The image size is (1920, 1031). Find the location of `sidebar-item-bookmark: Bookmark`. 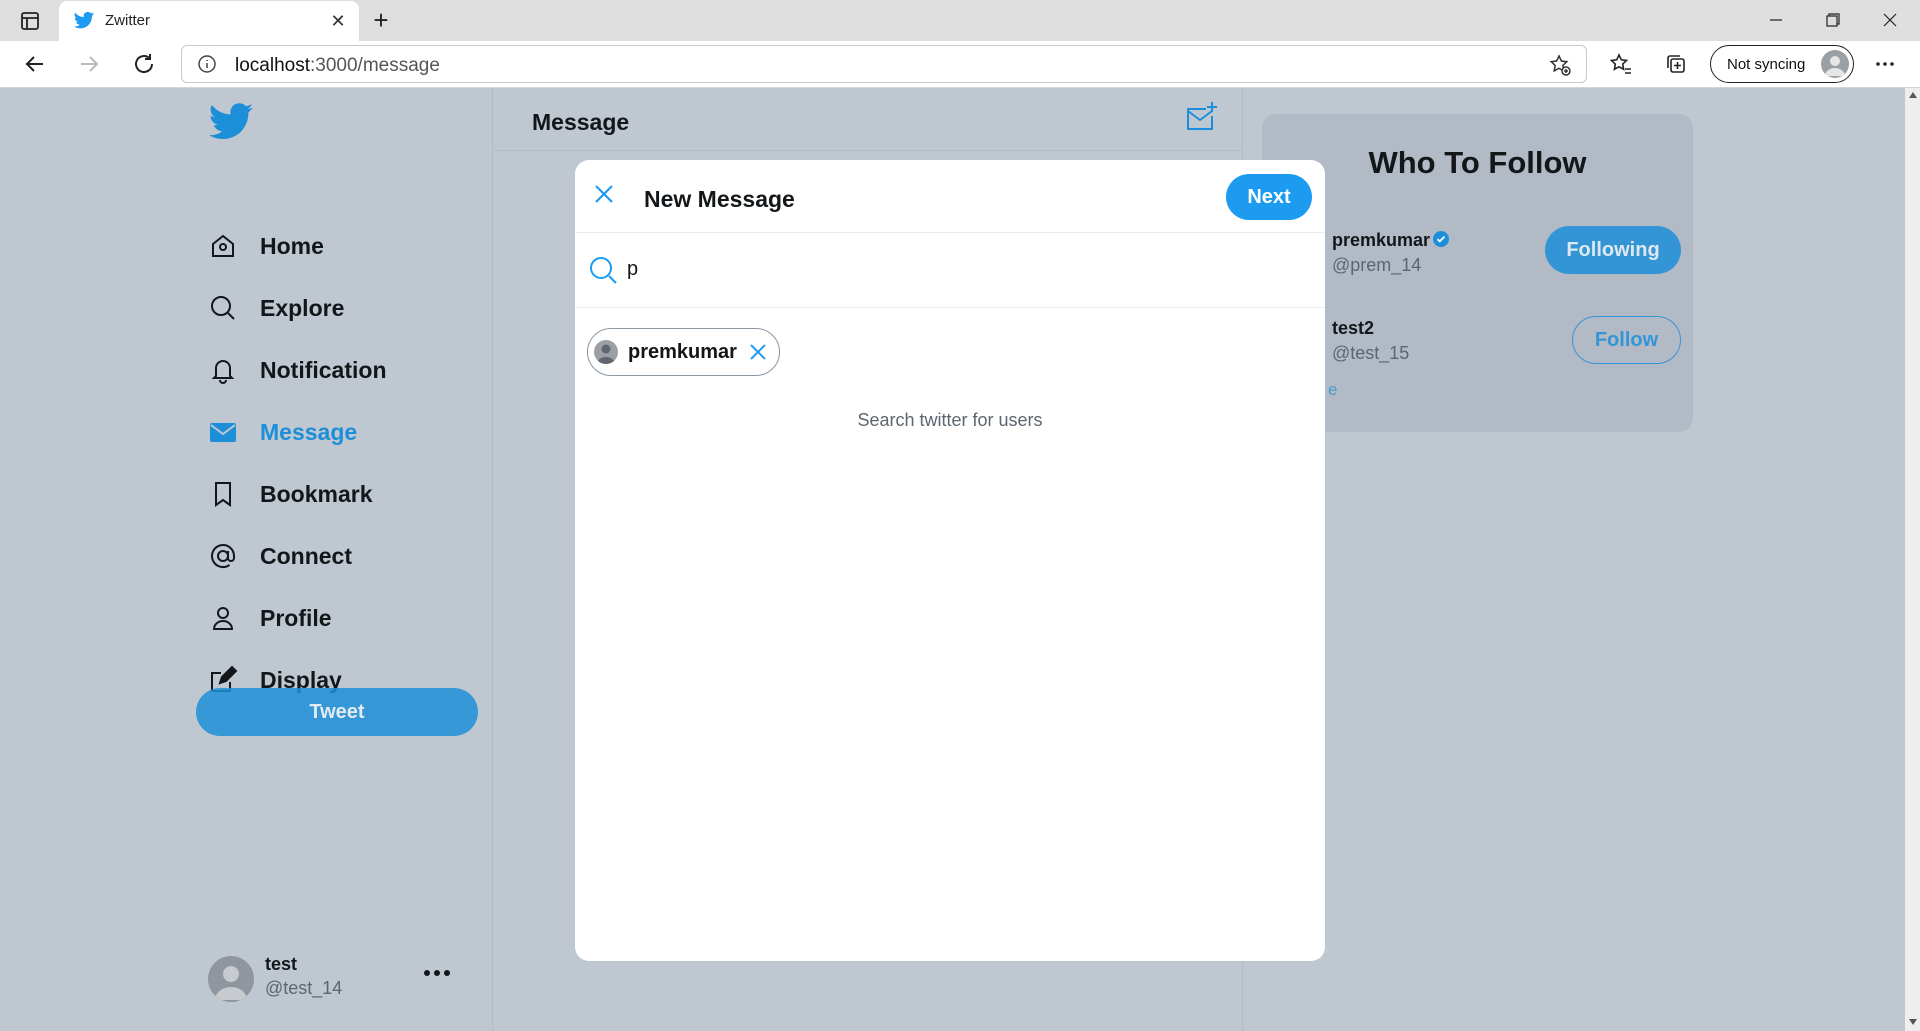

sidebar-item-bookmark: Bookmark is located at coordinates (338, 494).